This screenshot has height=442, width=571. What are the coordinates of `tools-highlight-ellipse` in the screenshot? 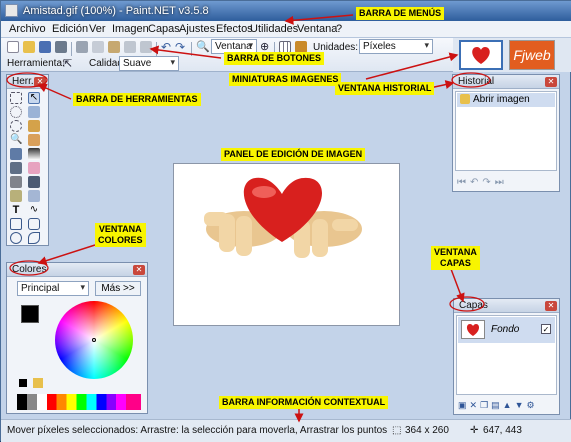 It's located at (27, 80).